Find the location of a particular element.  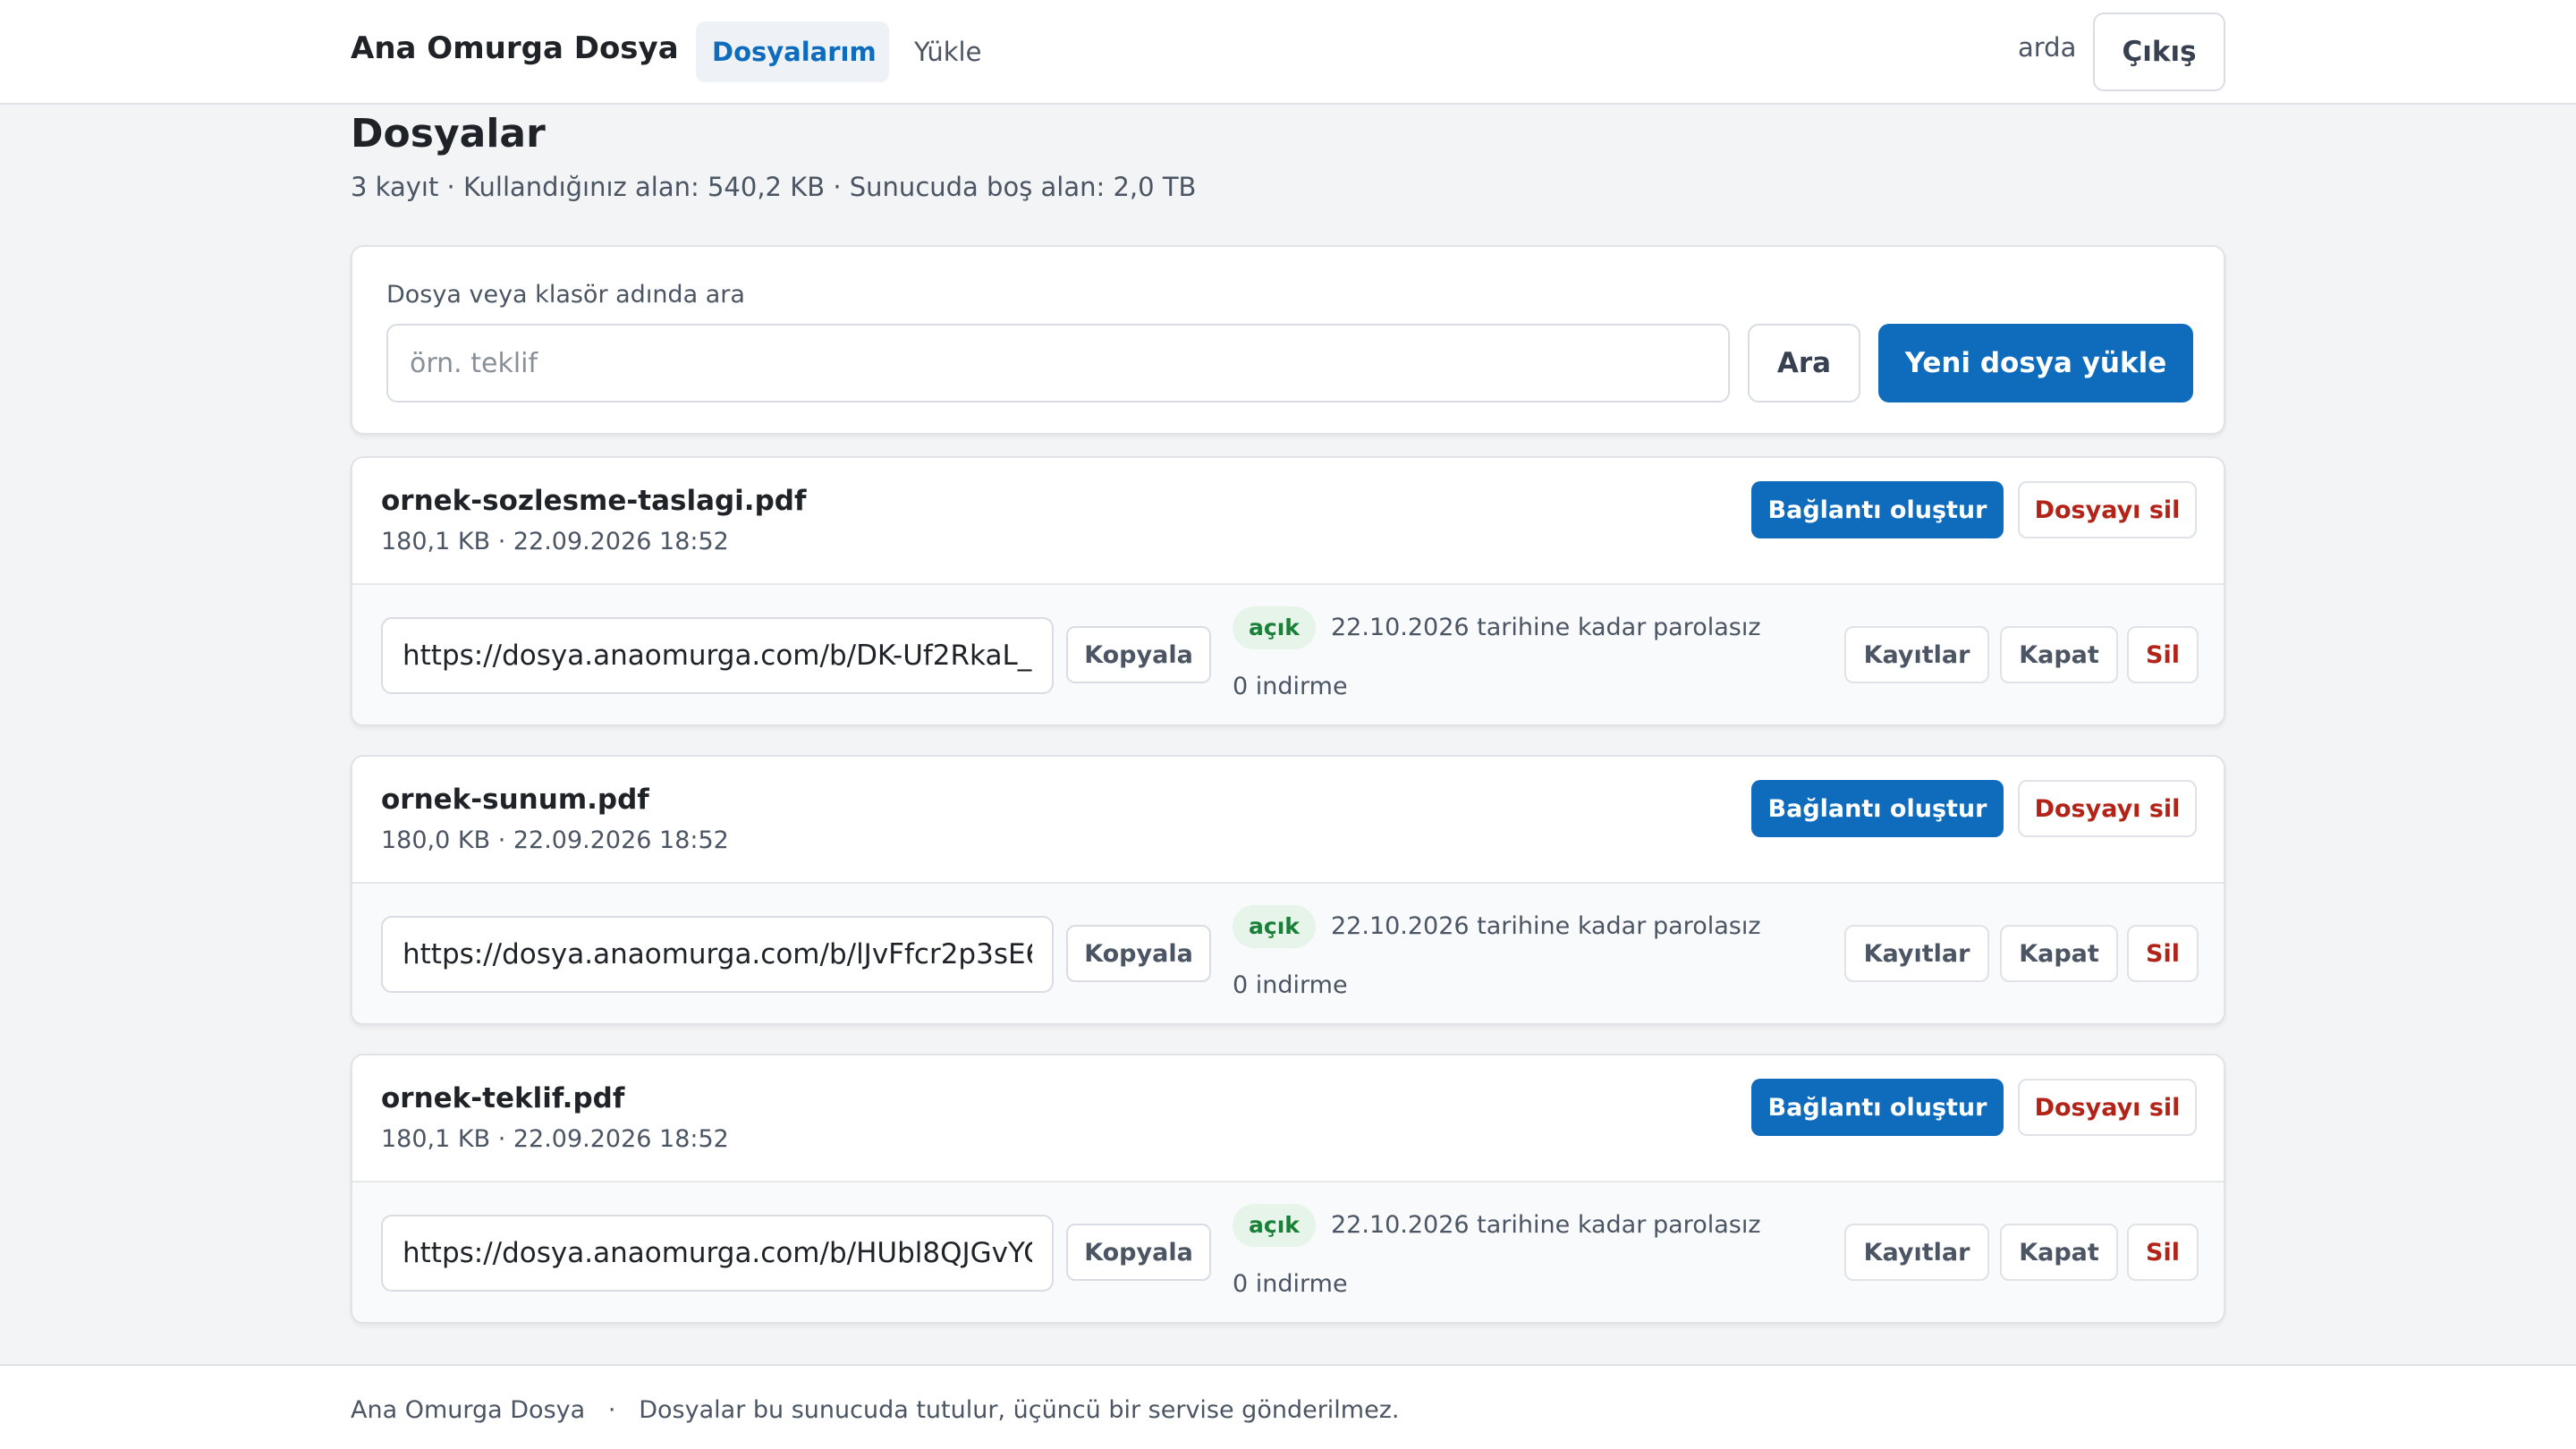

brand-title: Ana Omurga Dosya is located at coordinates (515, 48).